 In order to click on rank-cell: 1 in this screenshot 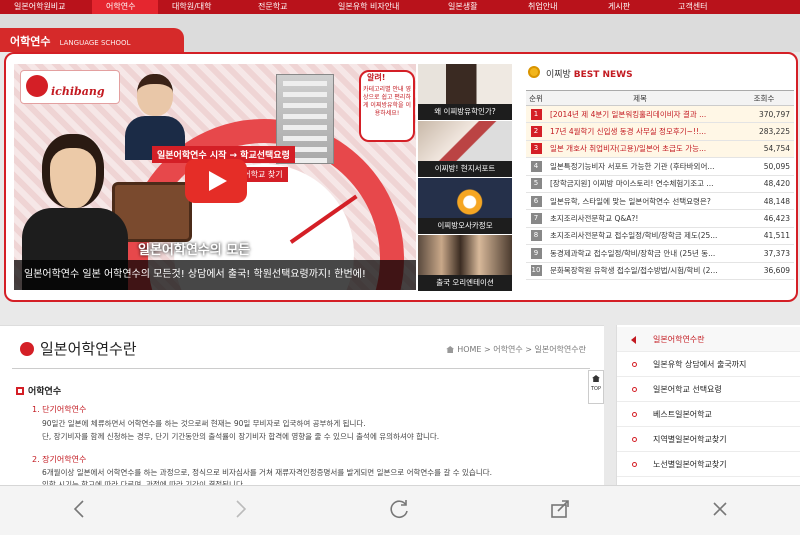, I will do `click(536, 114)`.